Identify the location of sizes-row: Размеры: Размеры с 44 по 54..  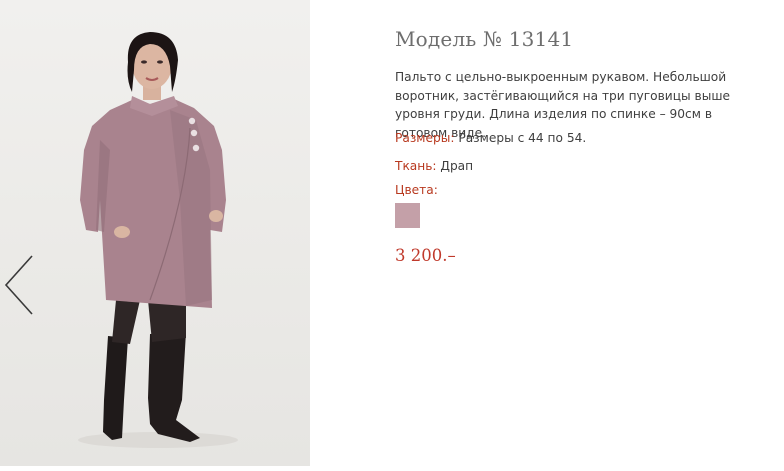
(490, 138).